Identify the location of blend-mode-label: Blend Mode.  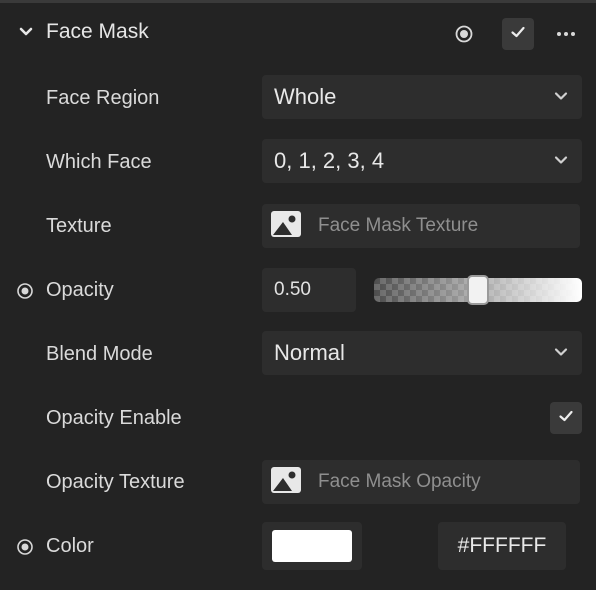
(99, 354).